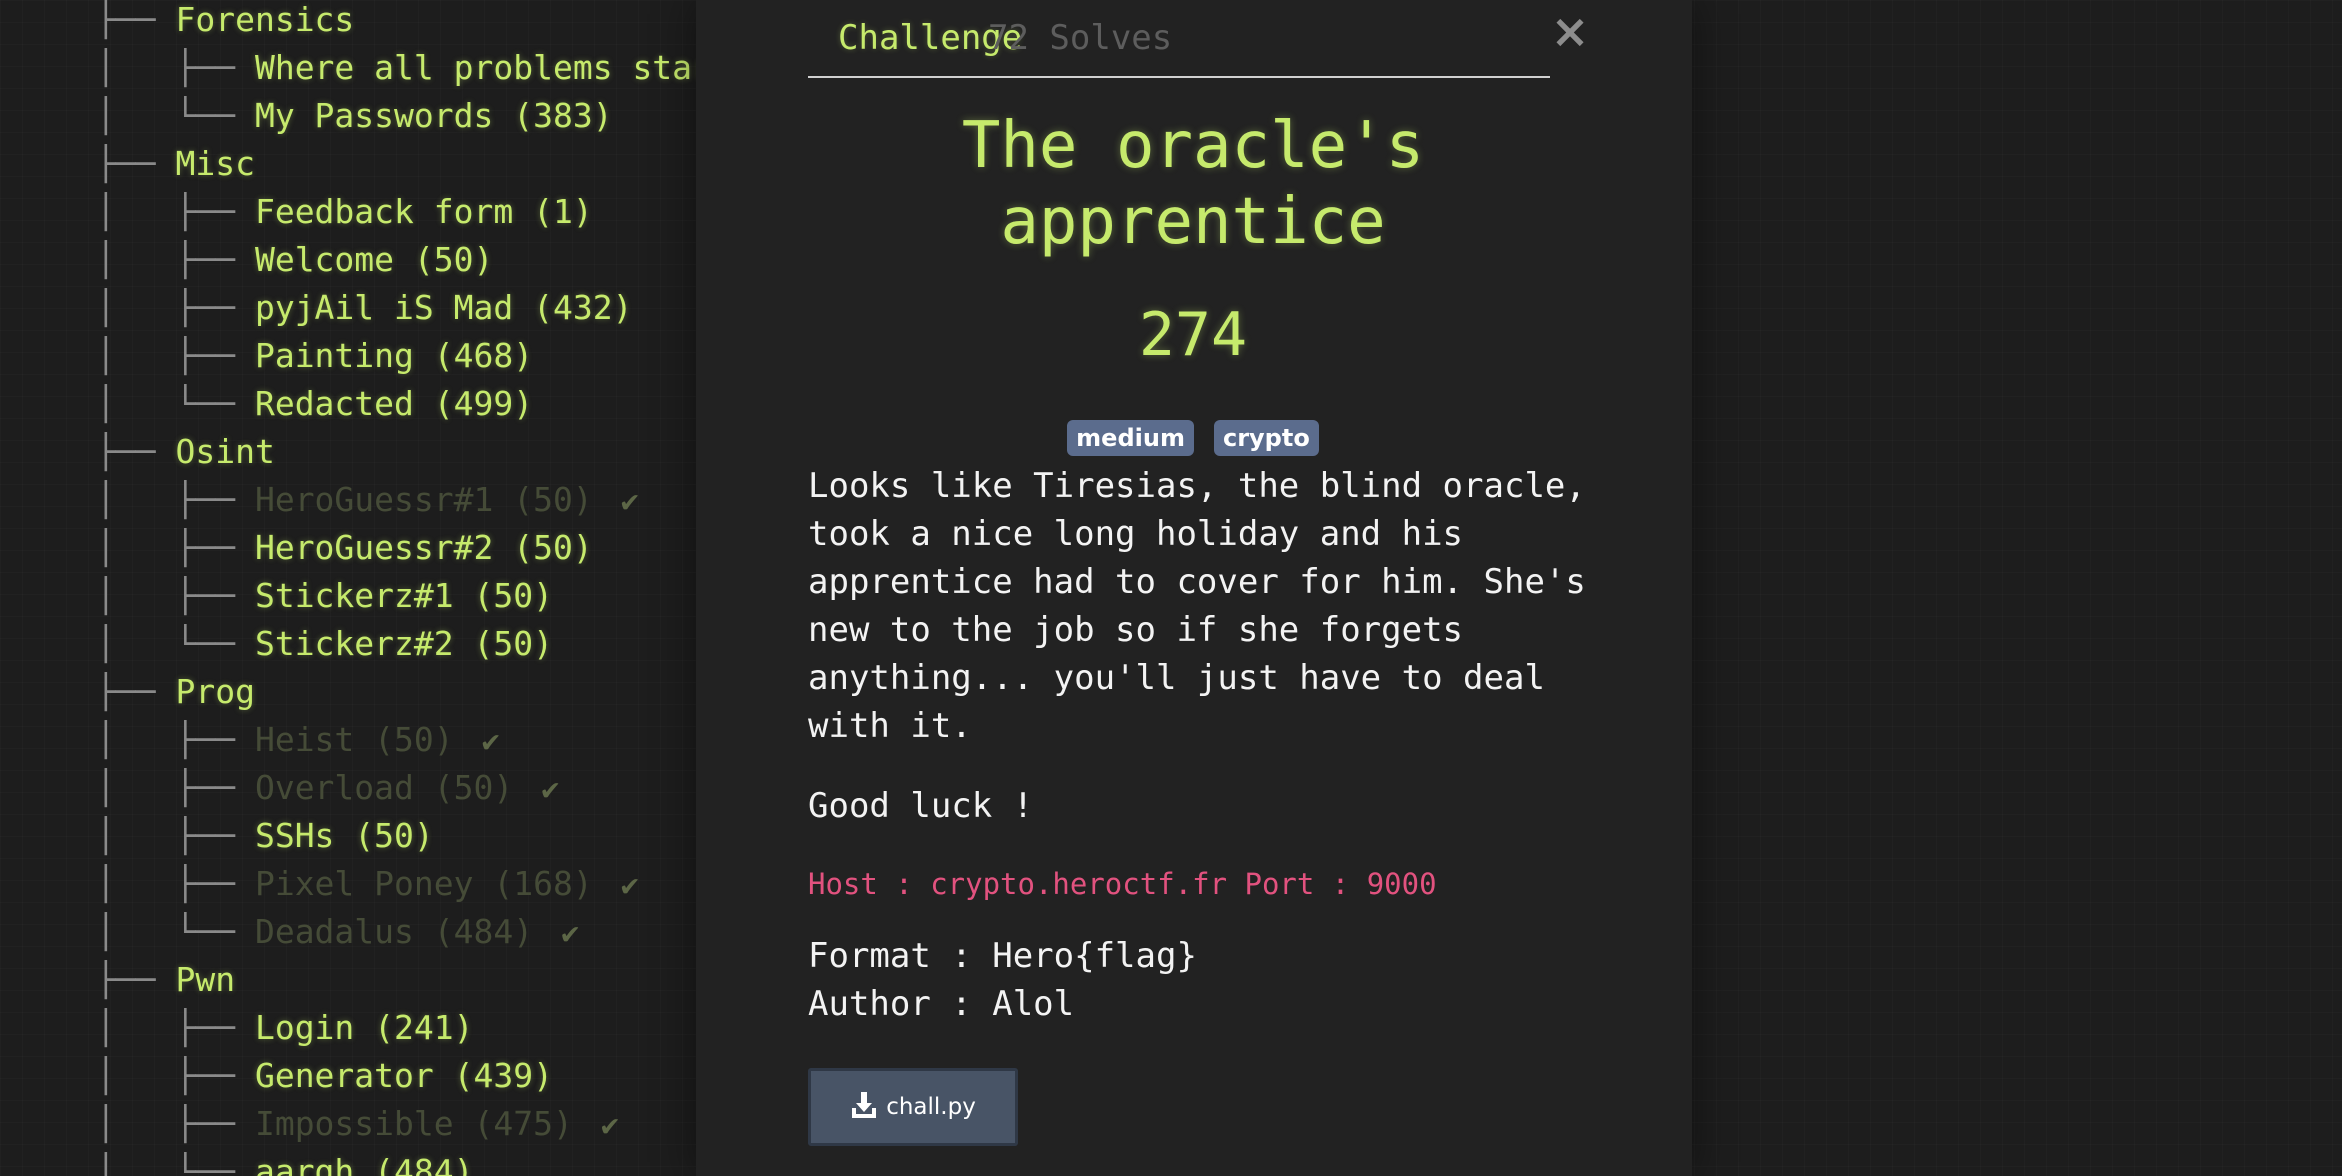  I want to click on tree-challenge: │ ├── Stickerz#1 (50), so click(324, 596).